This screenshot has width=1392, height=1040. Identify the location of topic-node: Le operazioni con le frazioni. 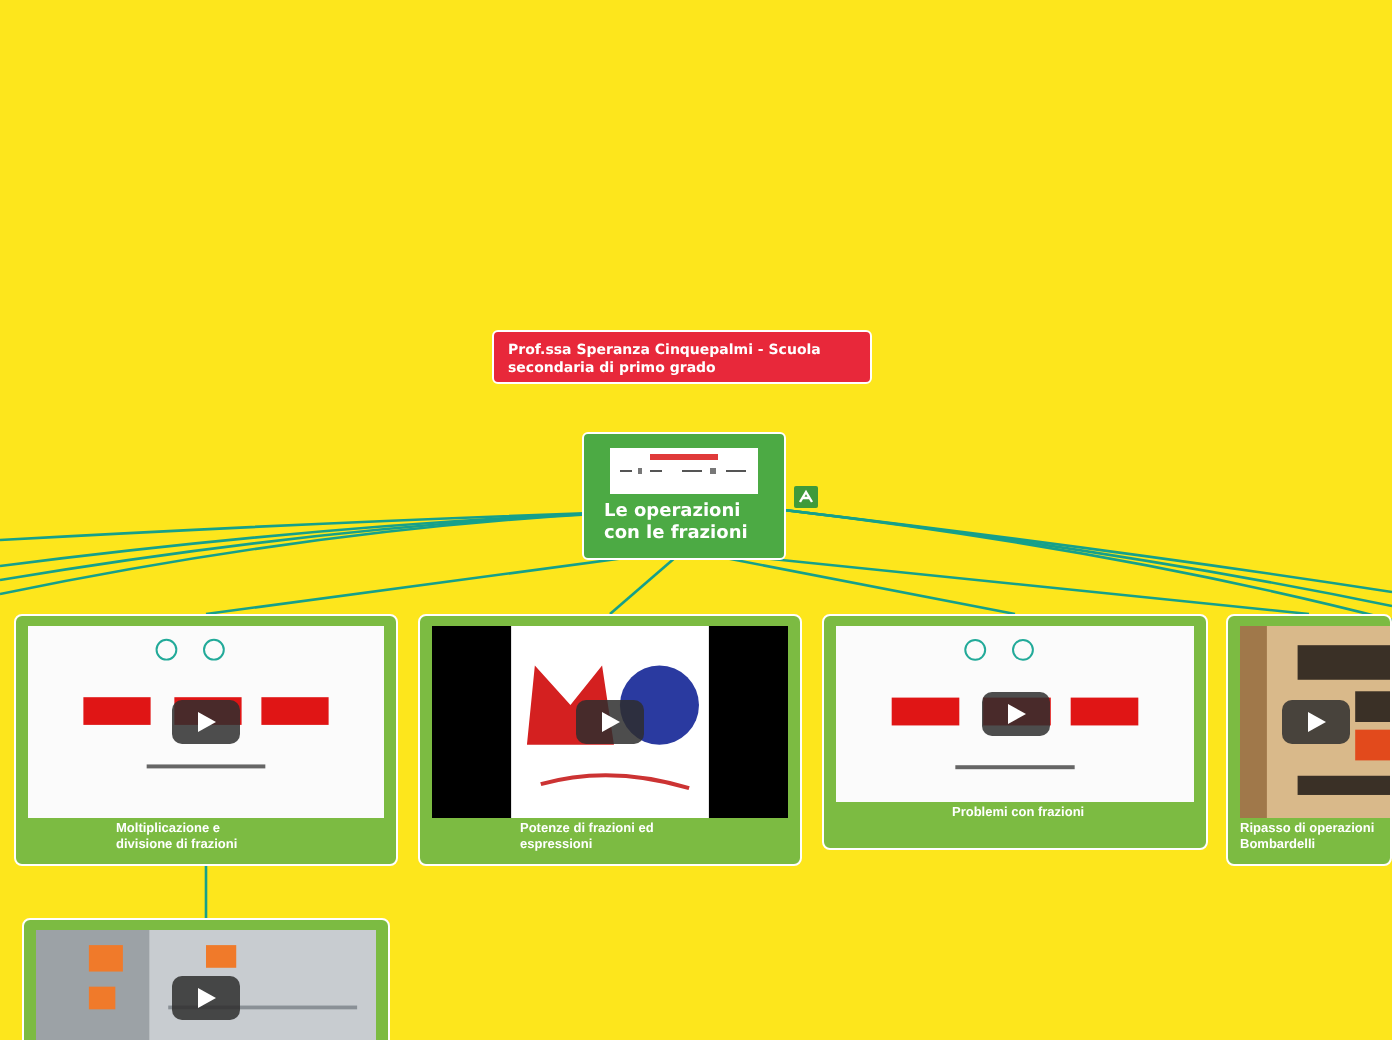
(684, 496).